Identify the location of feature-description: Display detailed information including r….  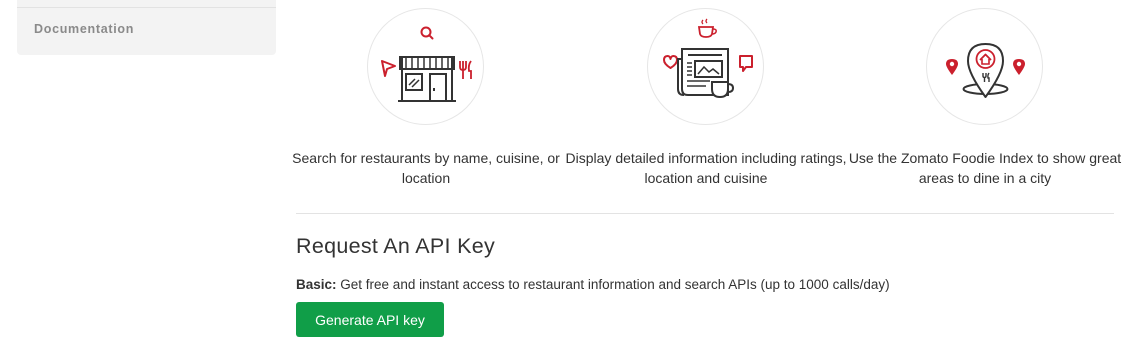
(706, 168).